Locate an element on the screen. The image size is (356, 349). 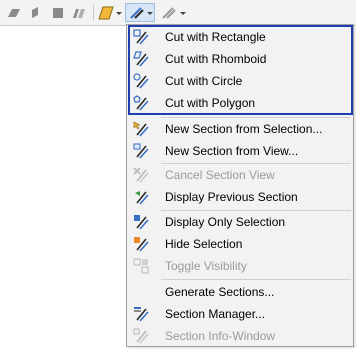
hide-selection-icon is located at coordinates (141, 244).